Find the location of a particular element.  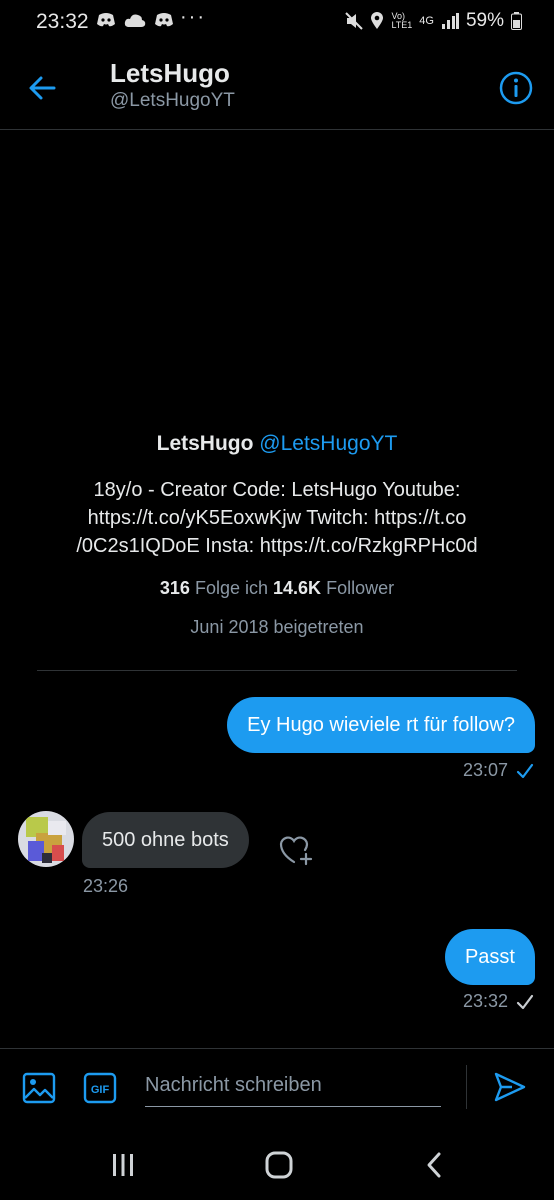

heart-plus-icon is located at coordinates (296, 851).